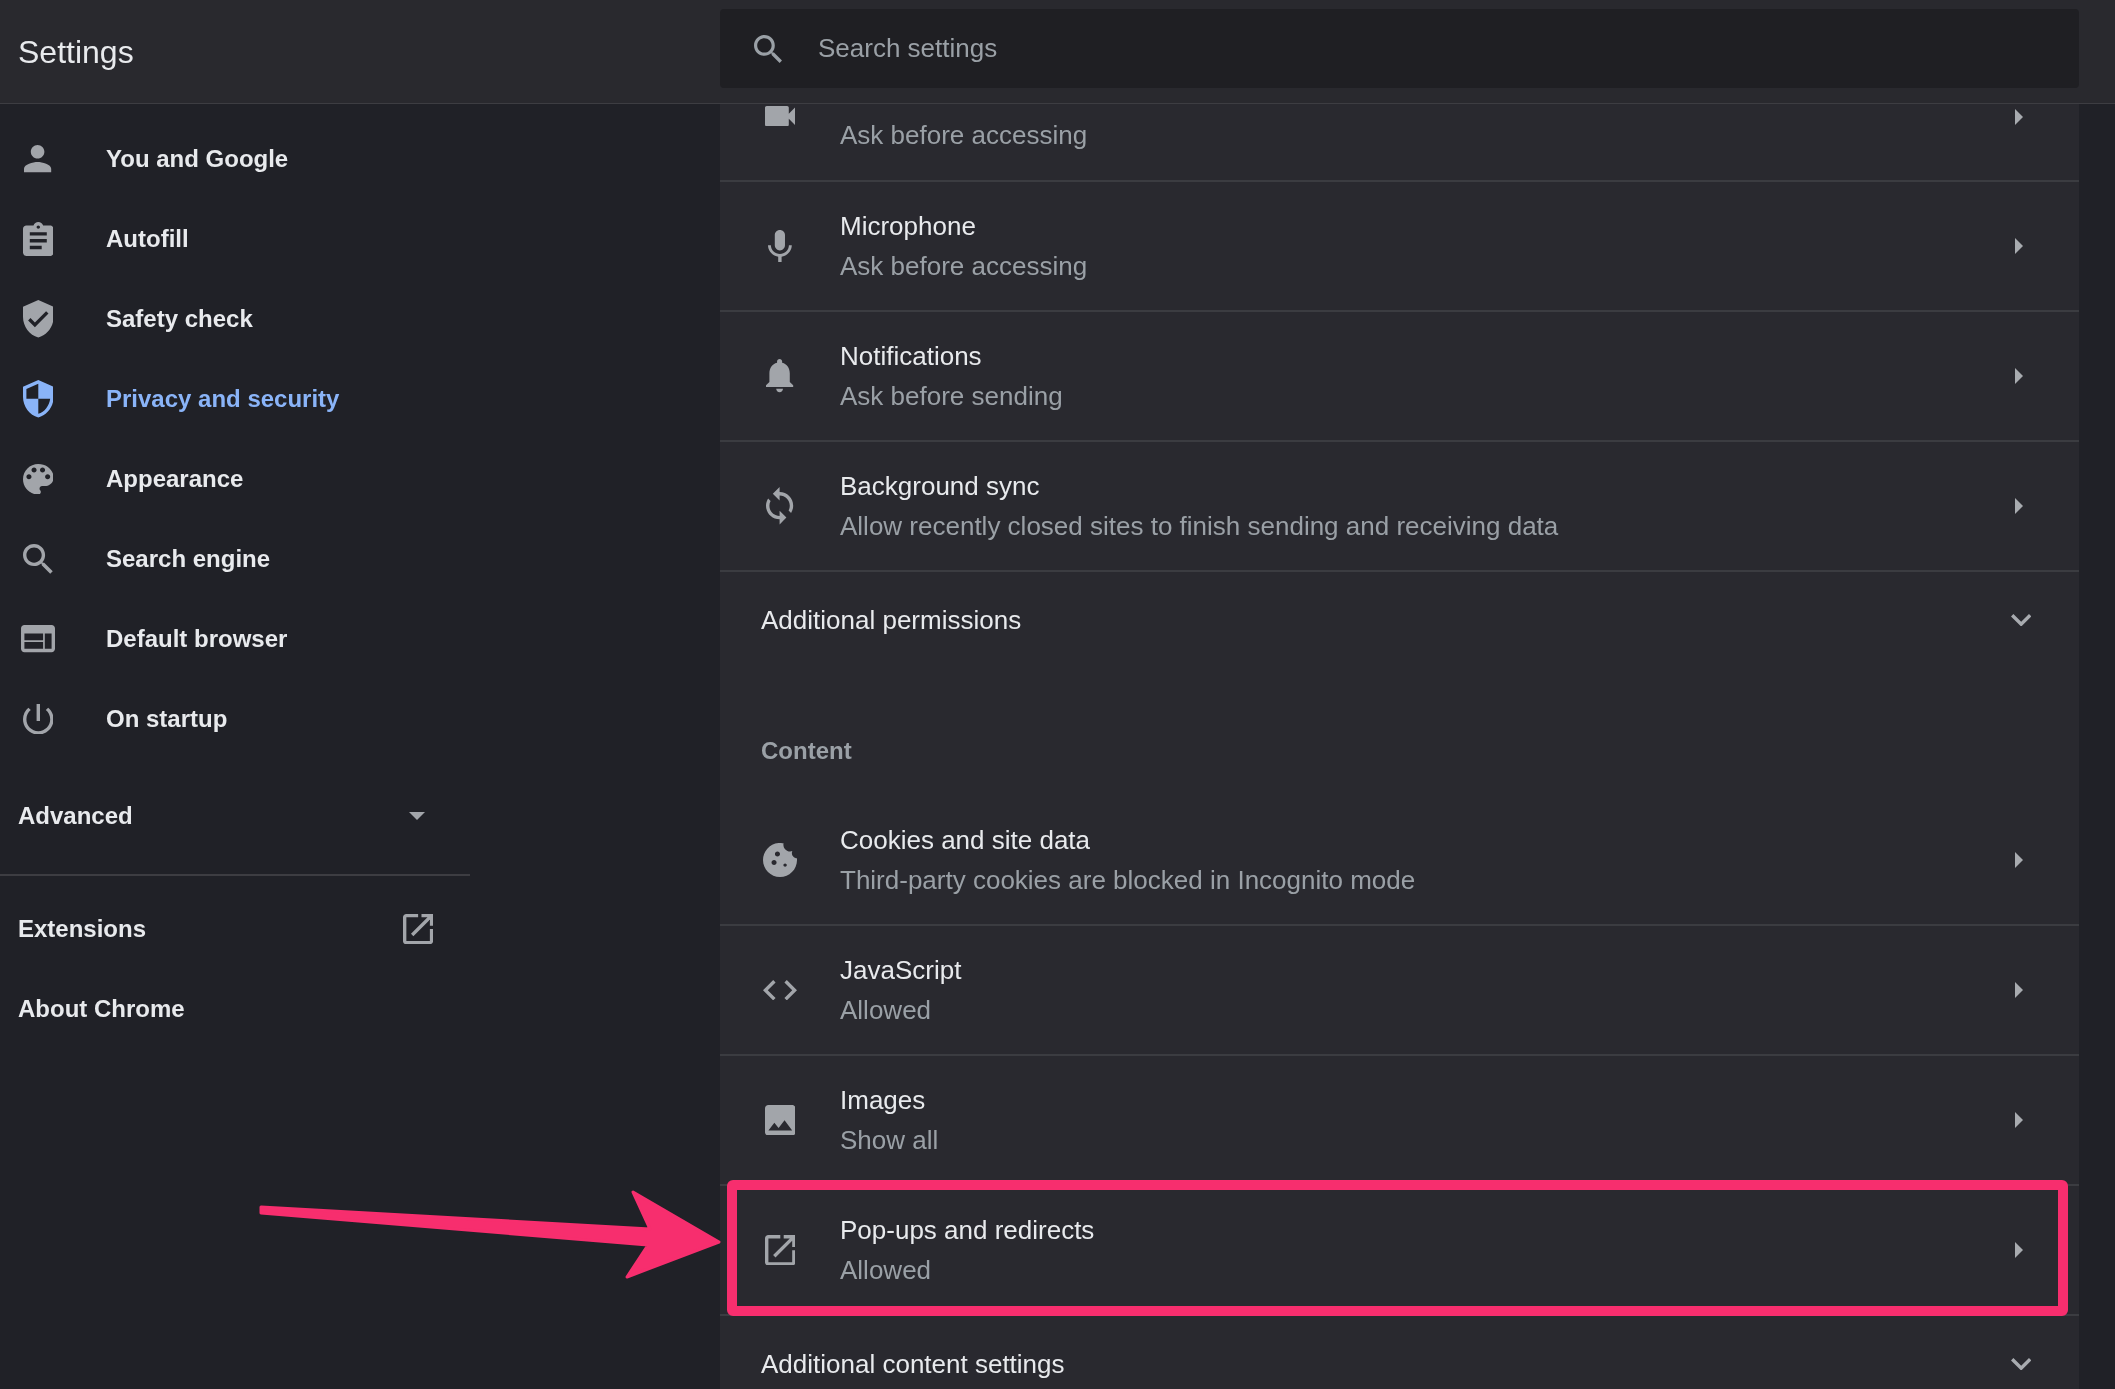 This screenshot has width=2115, height=1389. I want to click on palette-icon, so click(38, 479).